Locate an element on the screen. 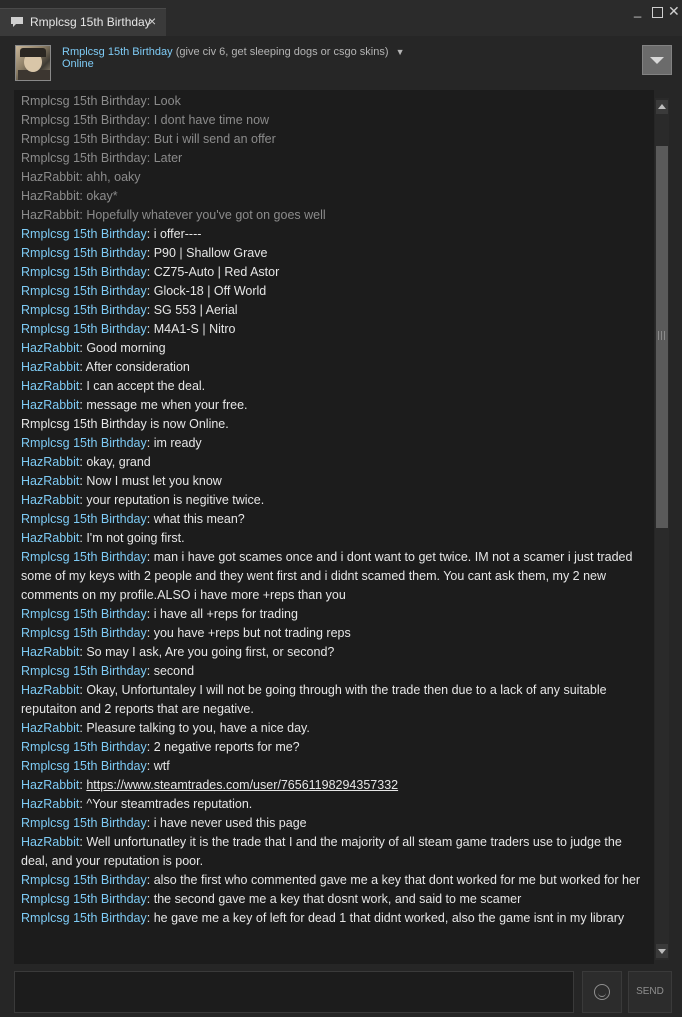 The image size is (682, 1017). scroll-down-icon is located at coordinates (662, 951).